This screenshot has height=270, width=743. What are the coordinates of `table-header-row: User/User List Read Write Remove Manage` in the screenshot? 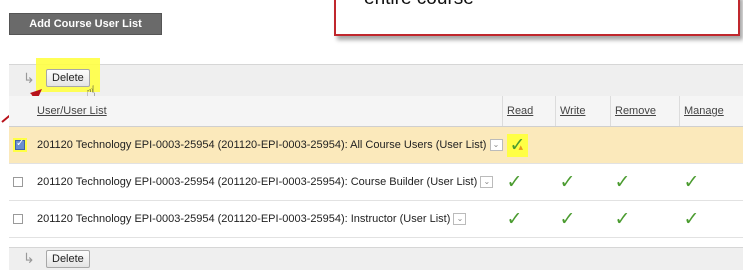 It's located at (376, 111).